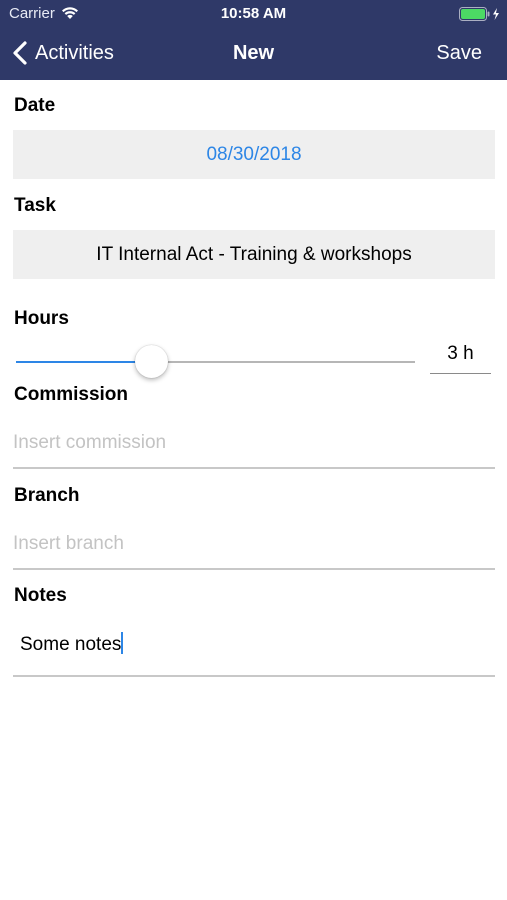 The image size is (507, 900). I want to click on commission-label: Commission, so click(71, 394).